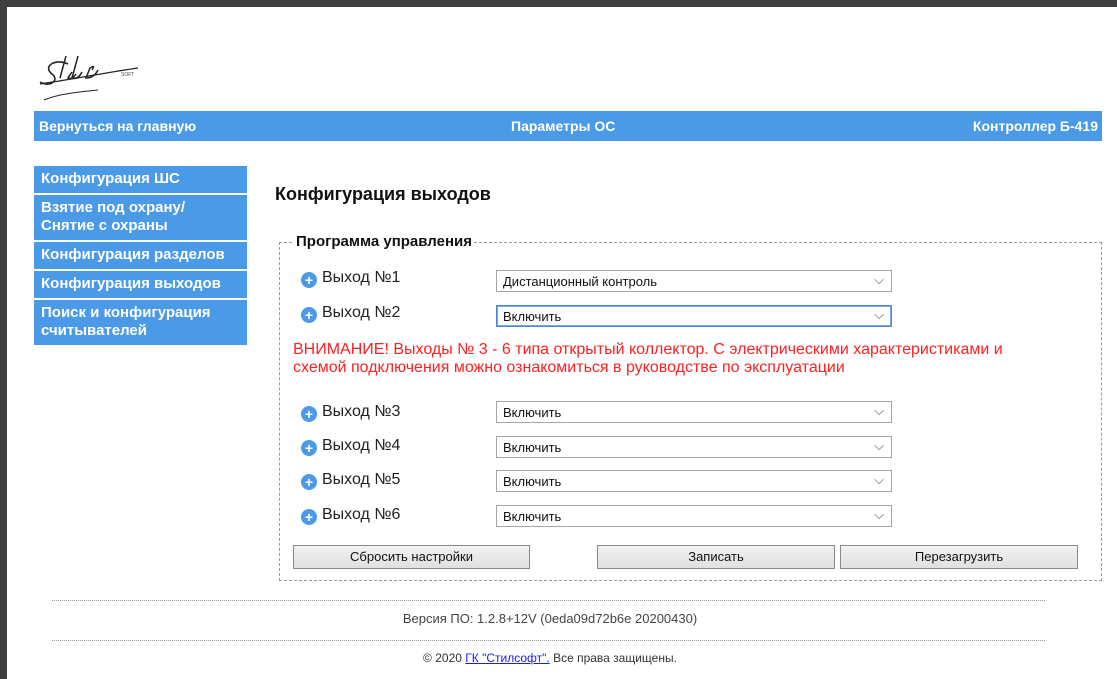 The width and height of the screenshot is (1117, 679). I want to click on output-5-select: Включить ⌵, so click(694, 481).